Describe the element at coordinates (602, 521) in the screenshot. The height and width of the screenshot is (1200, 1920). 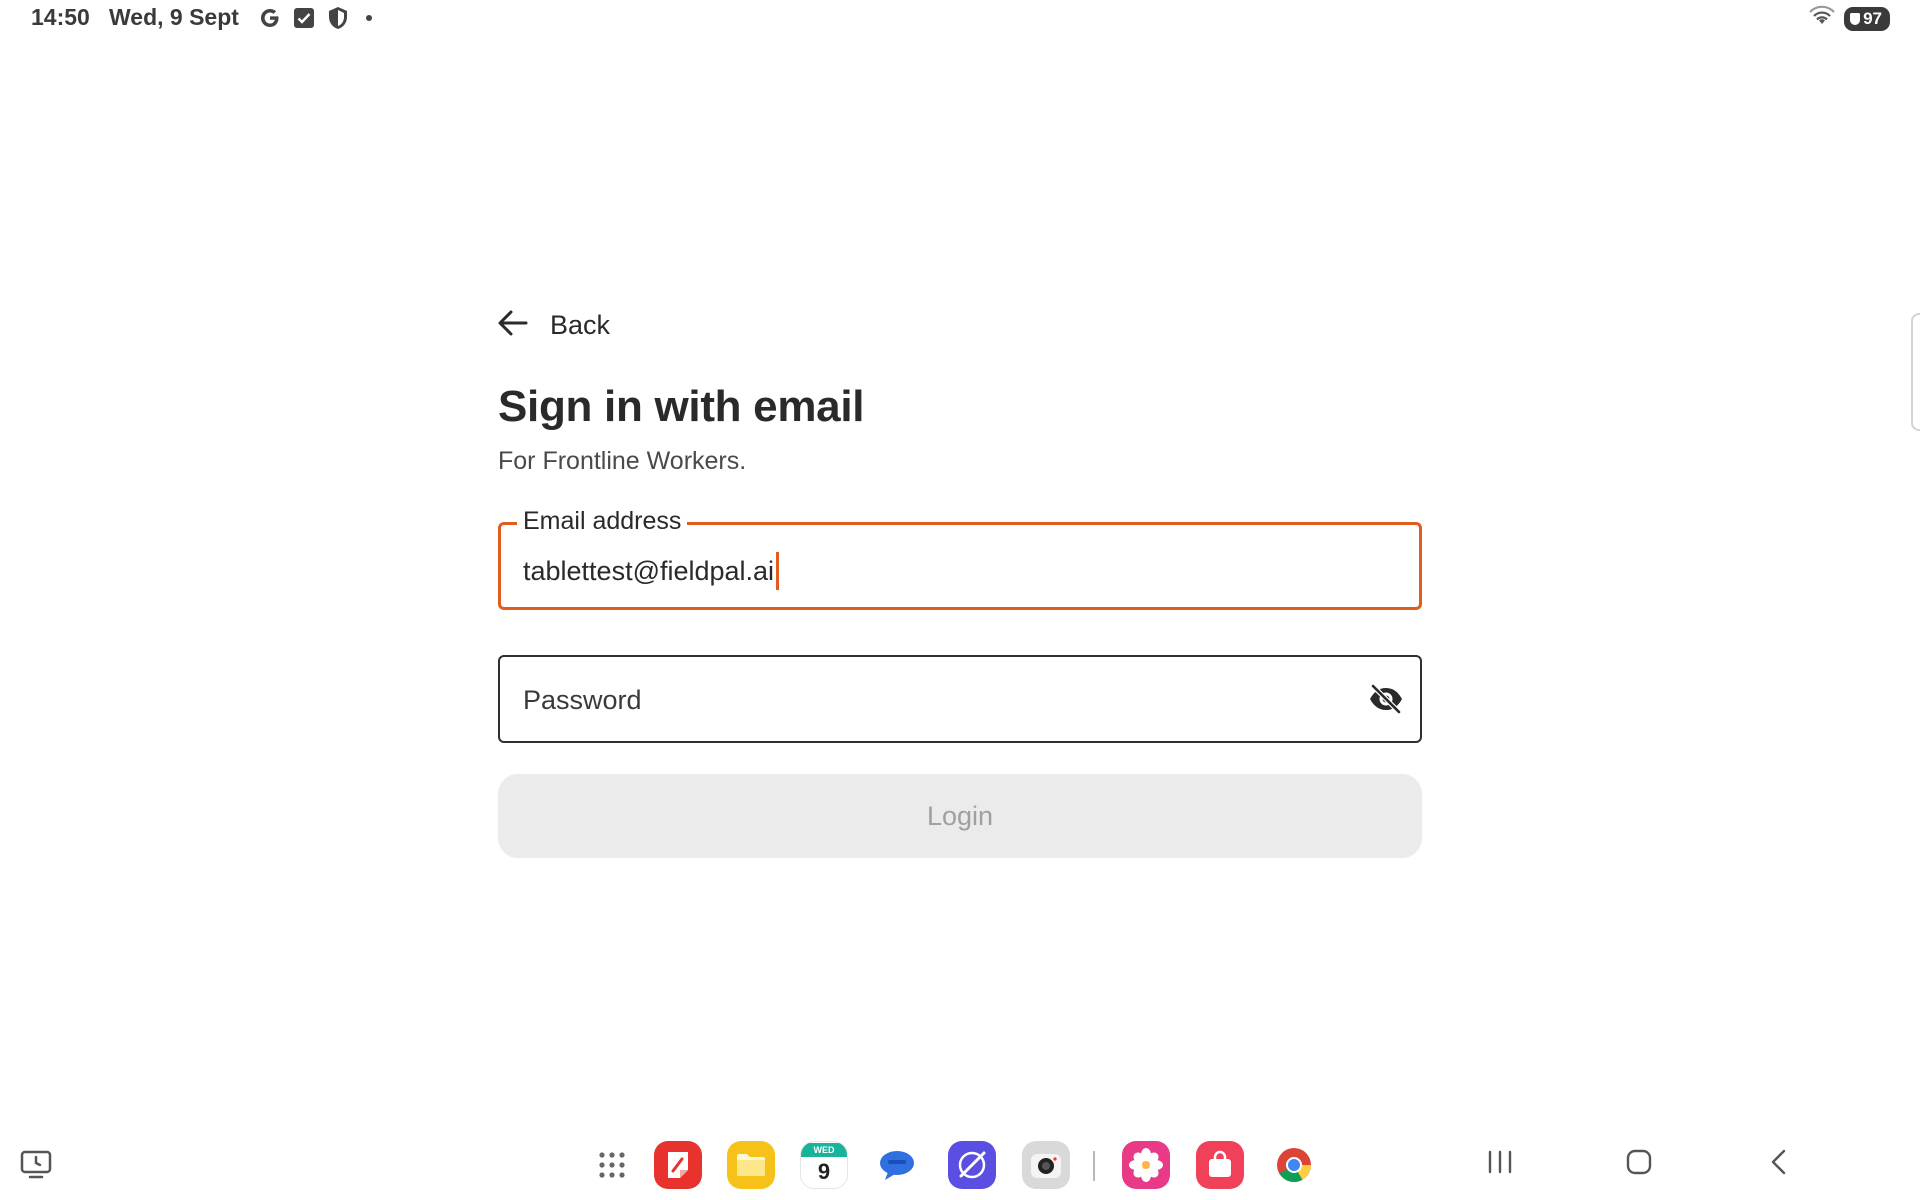
I see `email-label: Email address` at that location.